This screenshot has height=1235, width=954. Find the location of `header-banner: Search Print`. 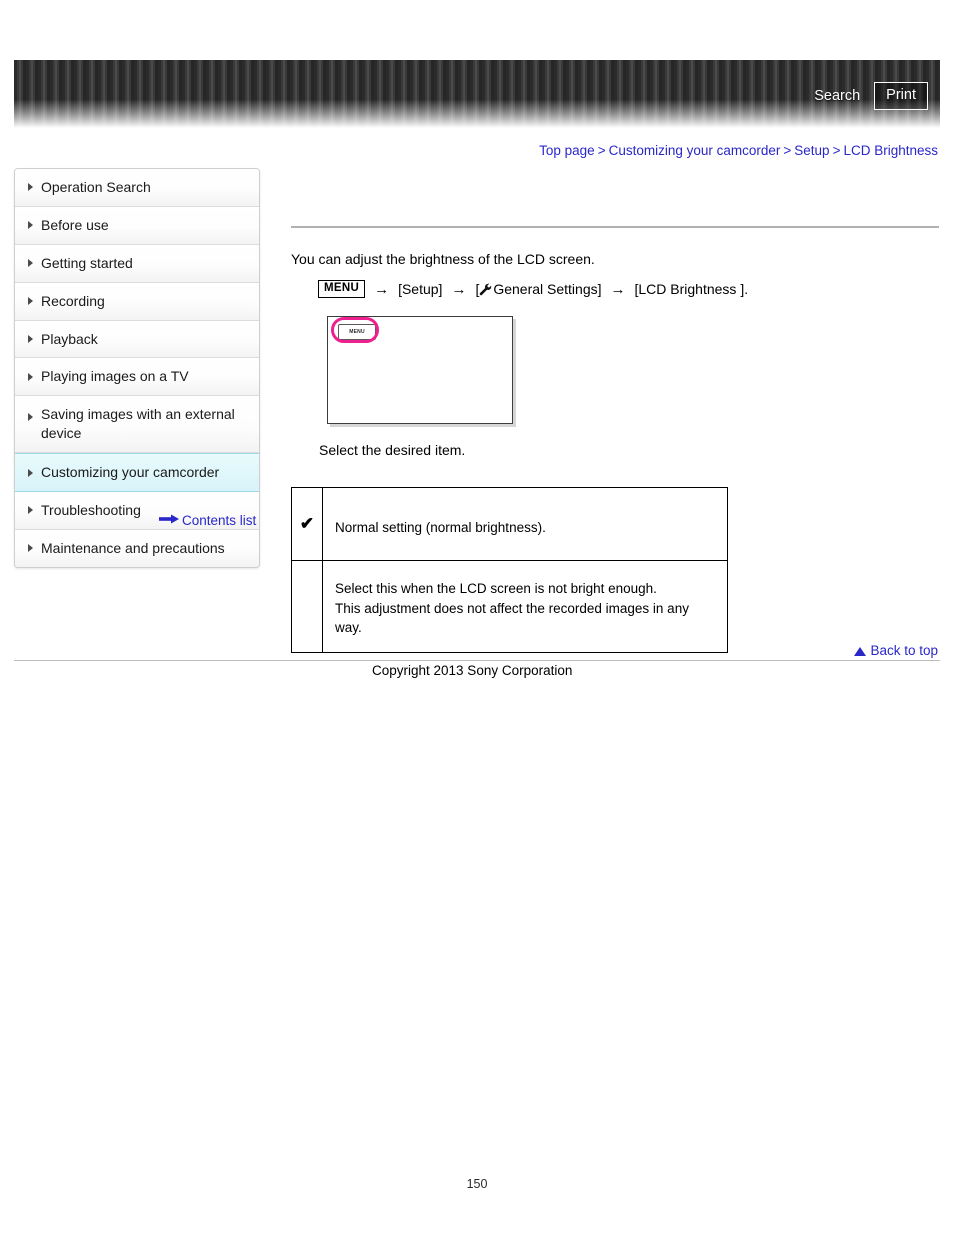

header-banner: Search Print is located at coordinates (477, 94).